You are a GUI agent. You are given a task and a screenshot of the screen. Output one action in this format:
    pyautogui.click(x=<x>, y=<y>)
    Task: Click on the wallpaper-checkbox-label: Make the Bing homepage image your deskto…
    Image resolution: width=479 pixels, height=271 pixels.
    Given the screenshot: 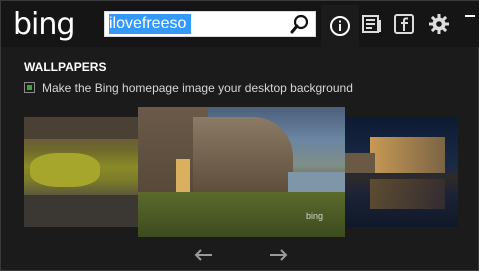 What is the action you would take?
    pyautogui.click(x=197, y=88)
    